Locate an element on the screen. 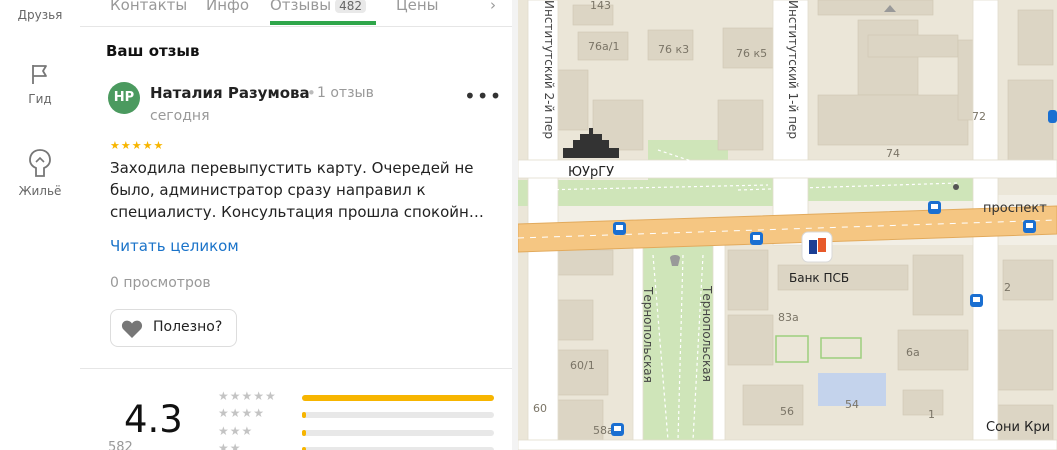 Image resolution: width=1057 pixels, height=450 pixels. house-number: 6а is located at coordinates (913, 352).